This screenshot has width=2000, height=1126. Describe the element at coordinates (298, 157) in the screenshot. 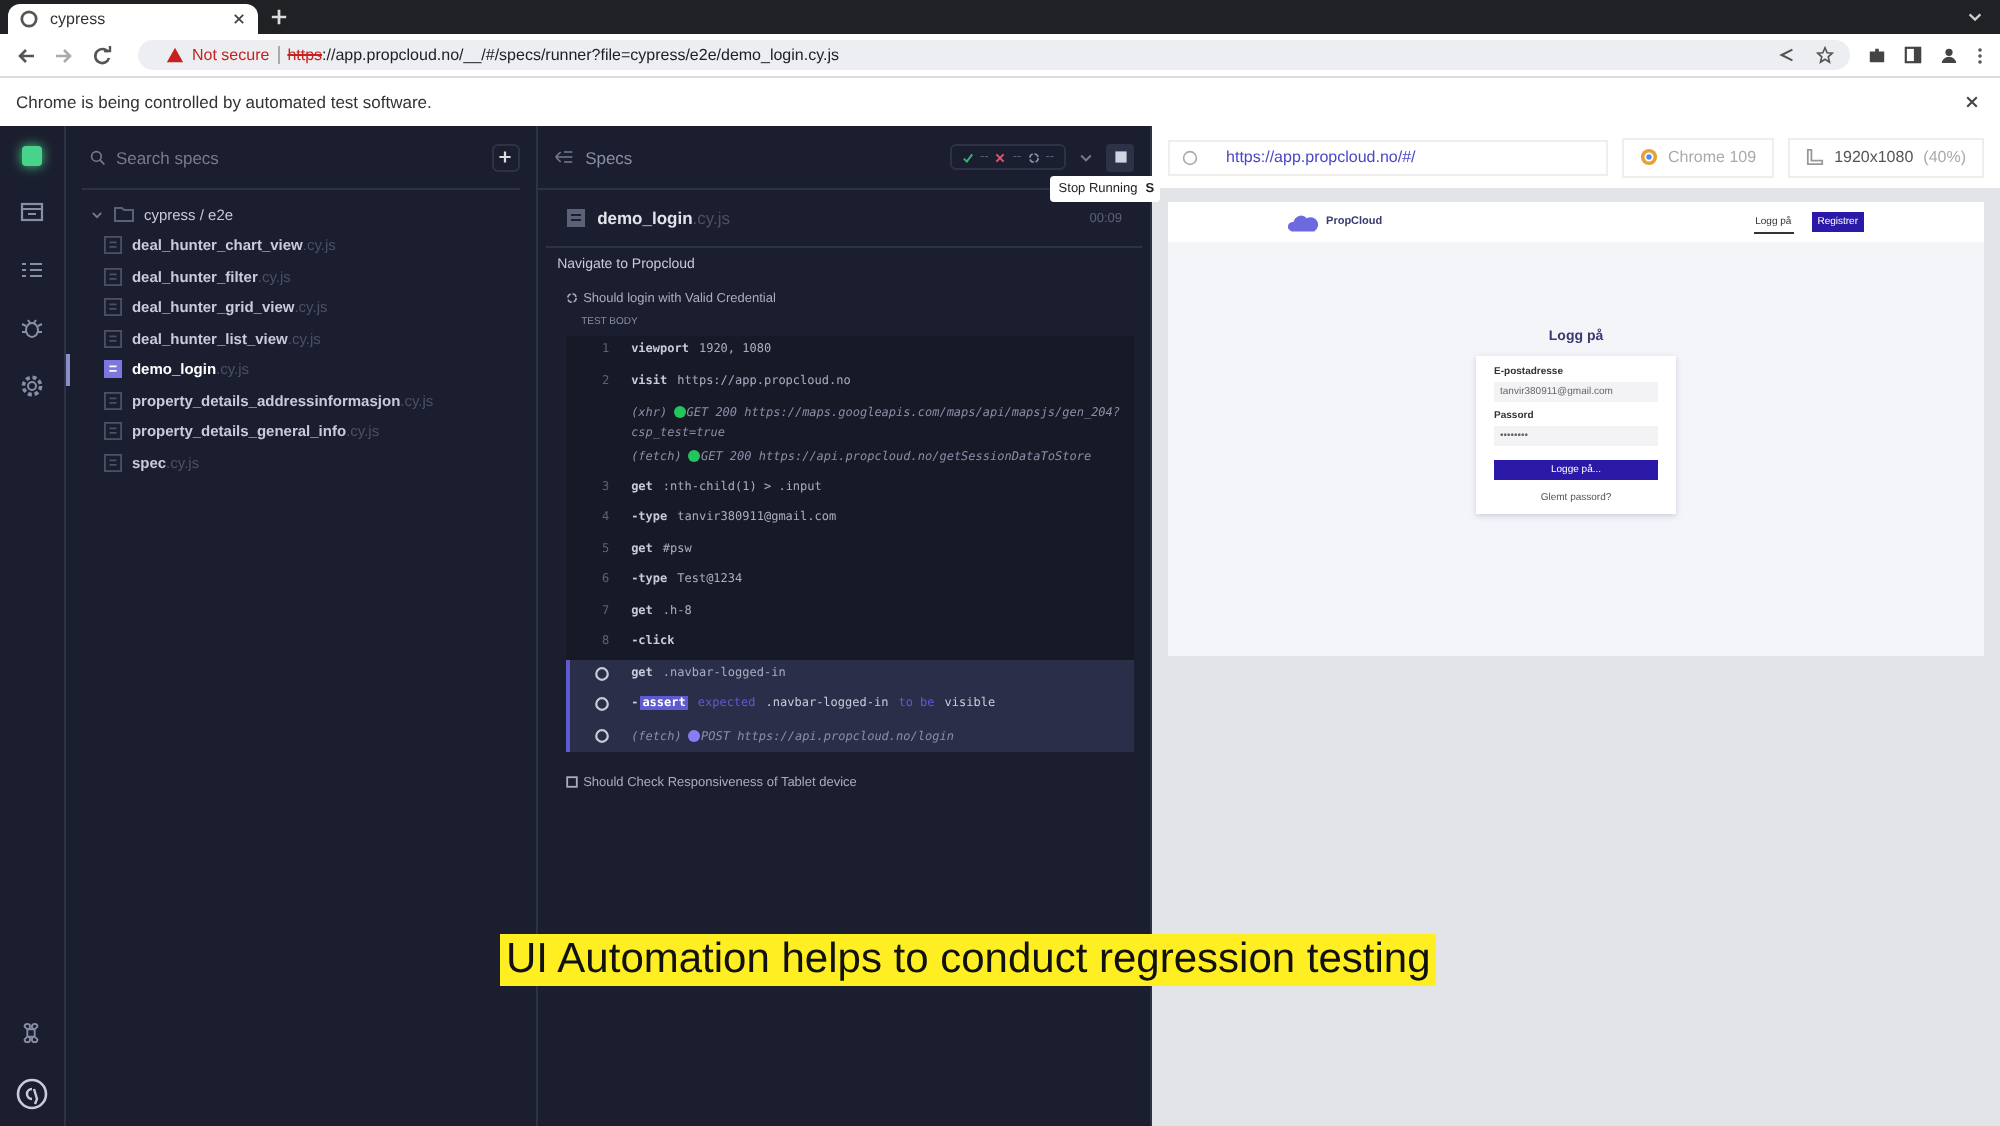

I see `search-field: Search specs` at that location.